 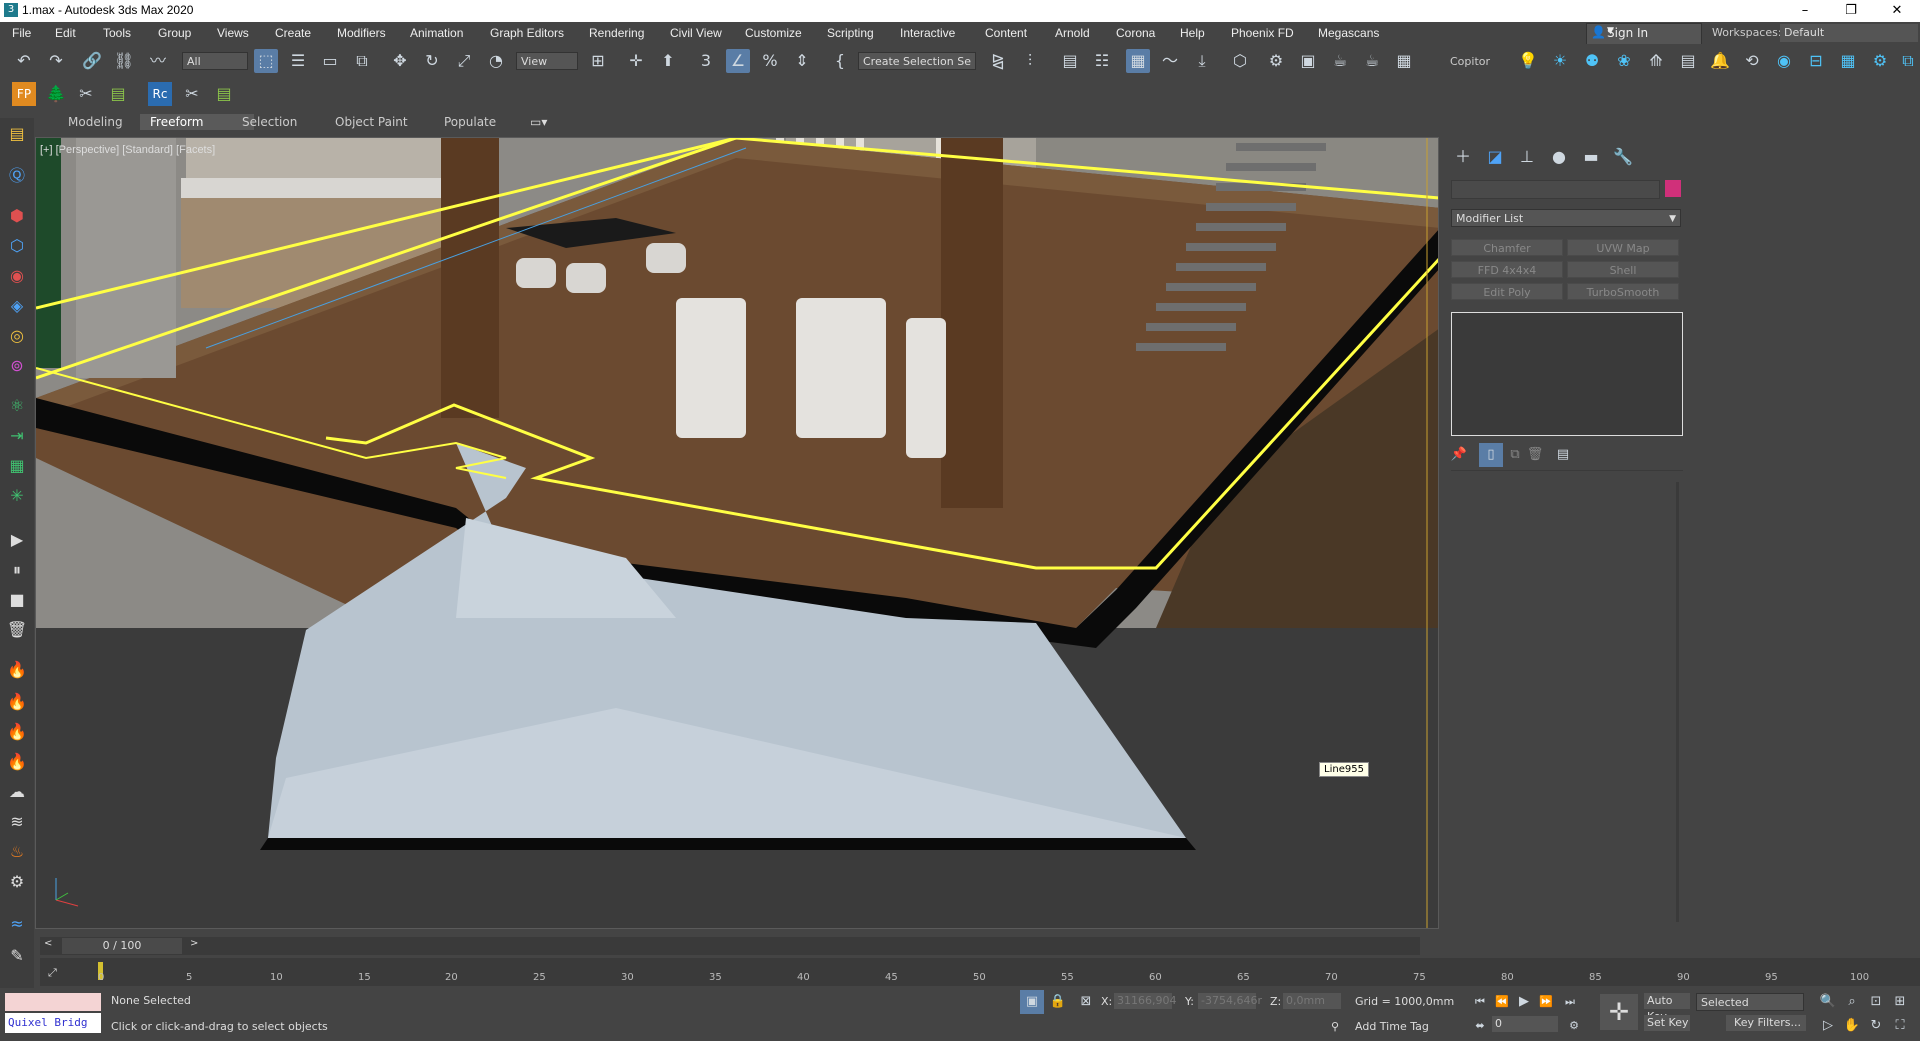 I want to click on script-icon: ✎, so click(x=17, y=956).